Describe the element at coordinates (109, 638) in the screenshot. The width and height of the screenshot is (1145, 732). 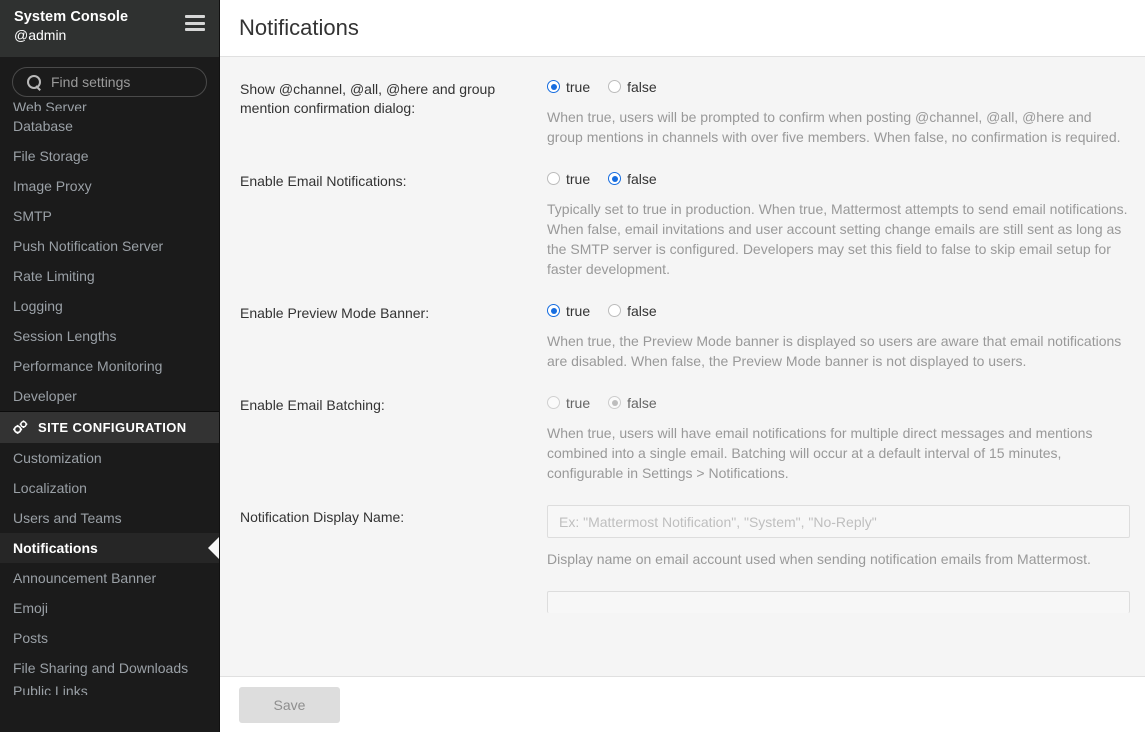
I see `sidebar-item-posts: Posts` at that location.